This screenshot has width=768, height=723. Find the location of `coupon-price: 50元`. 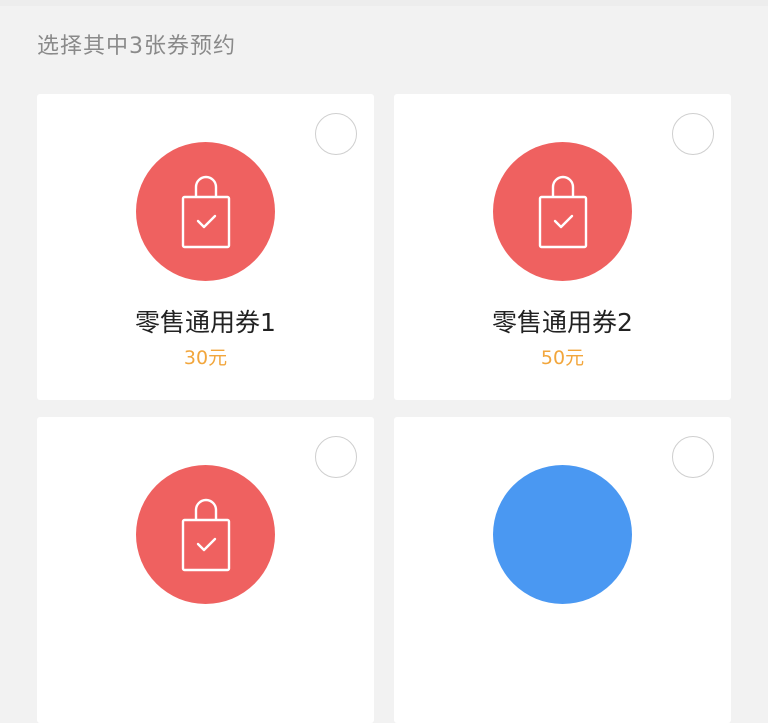

coupon-price: 50元 is located at coordinates (562, 358).